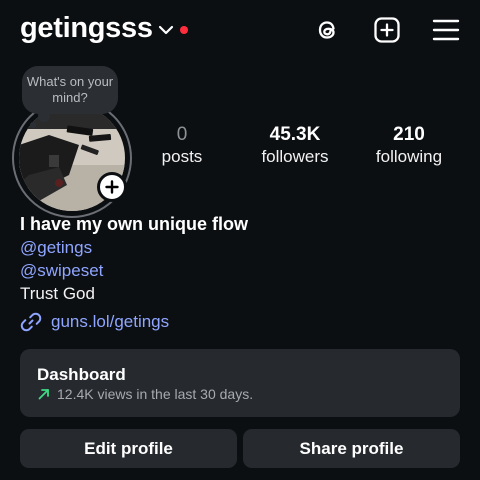  What do you see at coordinates (387, 30) in the screenshot?
I see `create-post-icon` at bounding box center [387, 30].